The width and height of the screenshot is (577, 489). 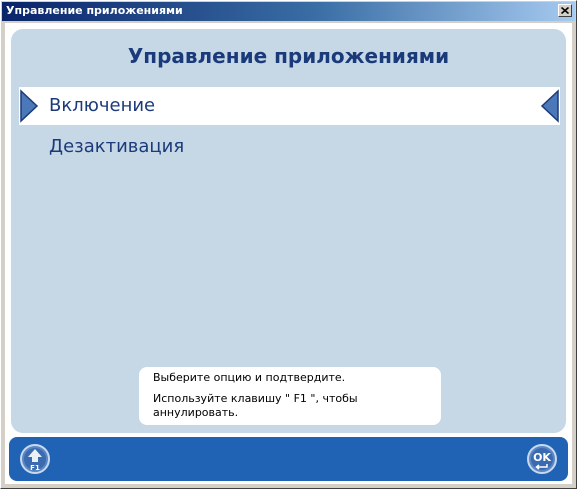 I want to click on ok-icon: OK, so click(x=542, y=459).